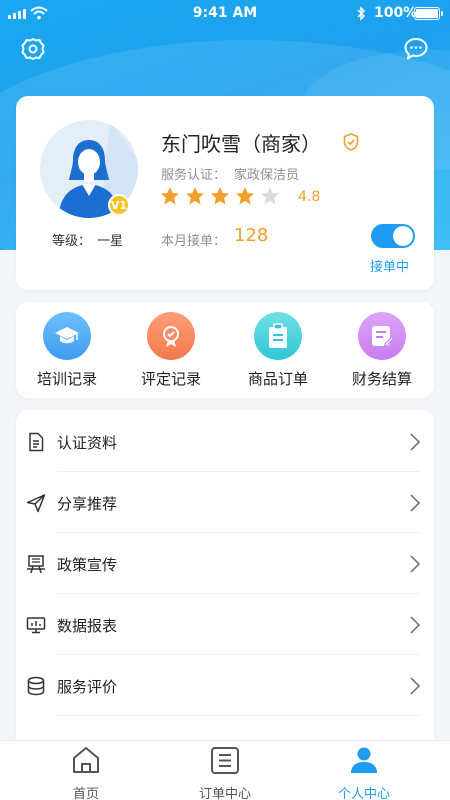 Image resolution: width=450 pixels, height=800 pixels. What do you see at coordinates (36, 625) in the screenshot?
I see `monitor-chart-icon` at bounding box center [36, 625].